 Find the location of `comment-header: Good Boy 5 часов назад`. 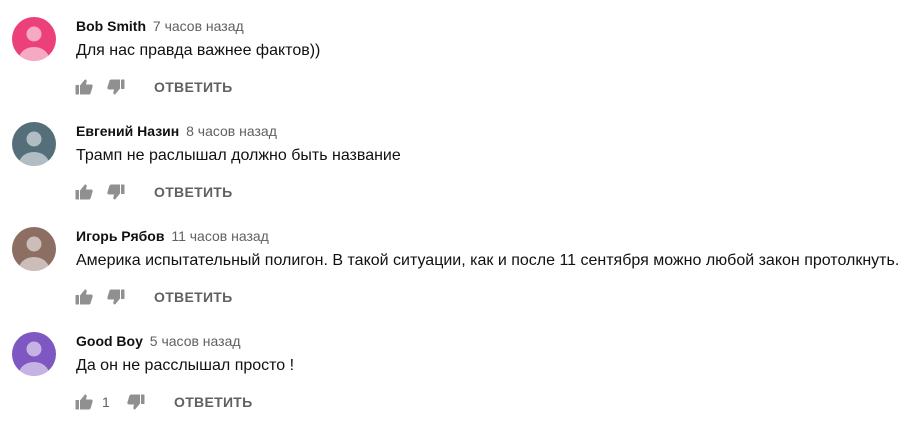

comment-header: Good Boy 5 часов назад is located at coordinates (158, 341).